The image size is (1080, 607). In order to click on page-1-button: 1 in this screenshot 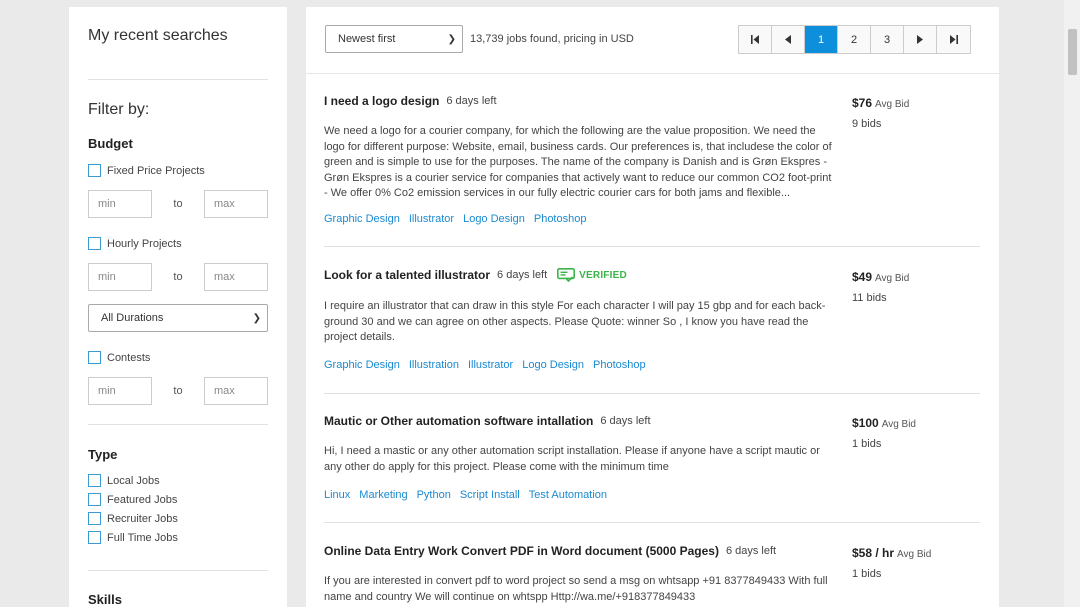, I will do `click(821, 39)`.